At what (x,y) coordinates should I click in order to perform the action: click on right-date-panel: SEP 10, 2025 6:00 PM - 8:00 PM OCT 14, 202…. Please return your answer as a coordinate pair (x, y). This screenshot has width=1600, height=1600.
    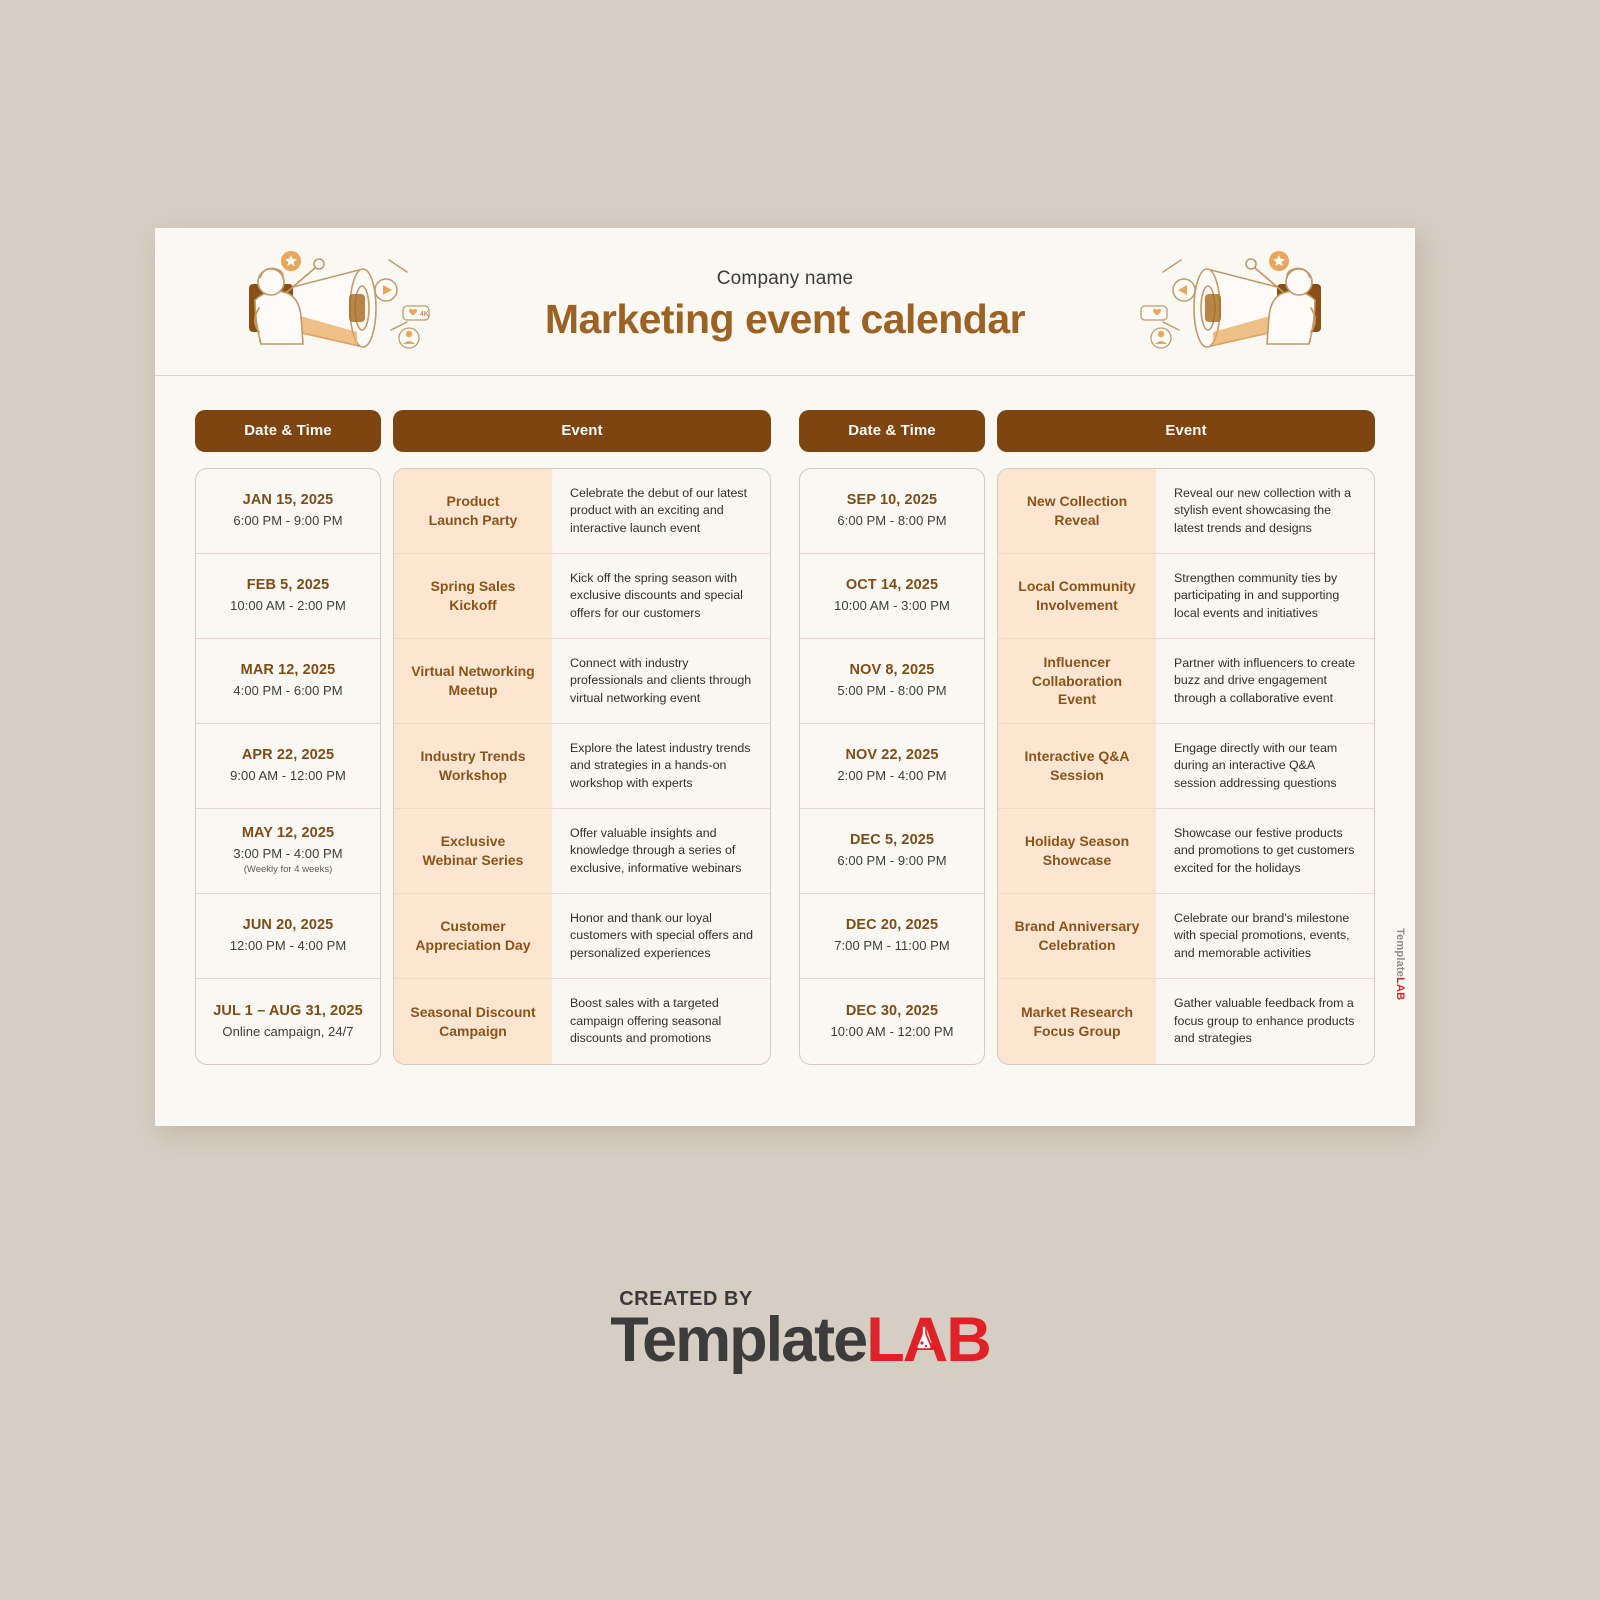
    Looking at the image, I should click on (892, 766).